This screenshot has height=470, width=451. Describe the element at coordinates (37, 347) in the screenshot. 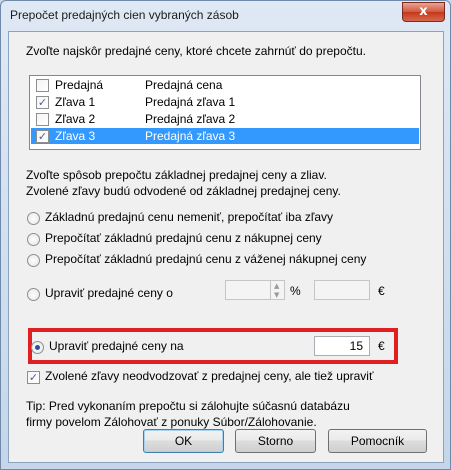

I see `radio-adjust-to-value` at that location.